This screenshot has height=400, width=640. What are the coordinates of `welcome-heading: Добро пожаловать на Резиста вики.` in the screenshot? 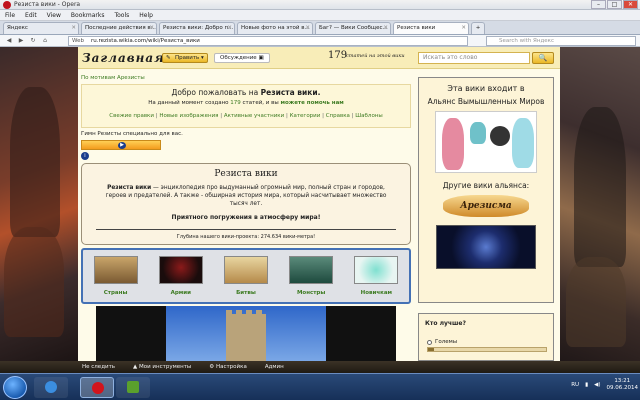 It's located at (246, 92).